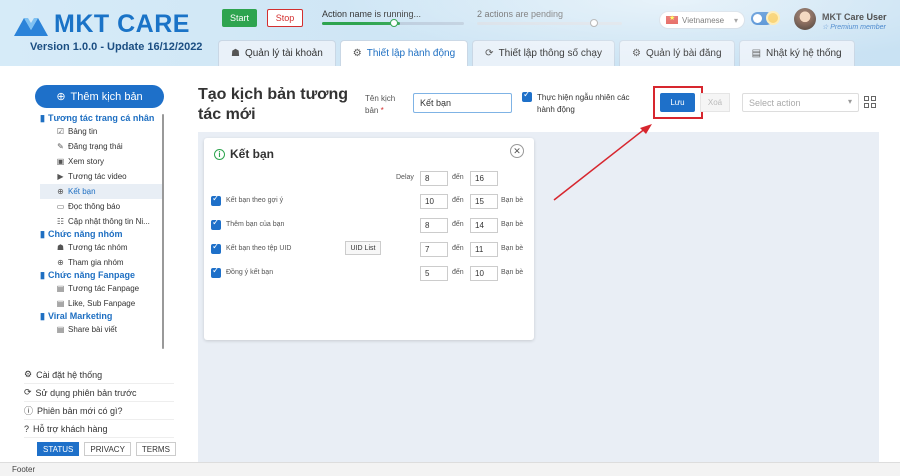 The width and height of the screenshot is (900, 476). I want to click on tree-item-post-status: ✎ Đăng trạng thái, so click(102, 146).